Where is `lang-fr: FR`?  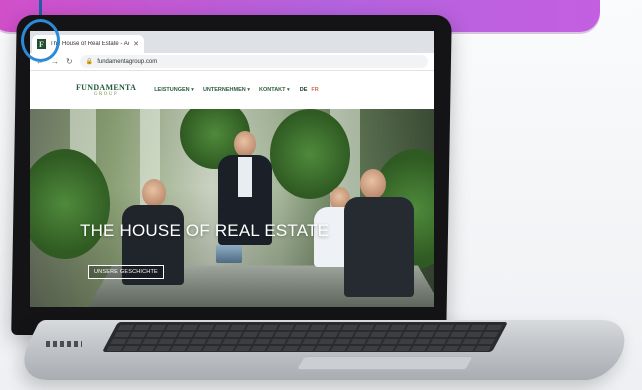 lang-fr: FR is located at coordinates (314, 90).